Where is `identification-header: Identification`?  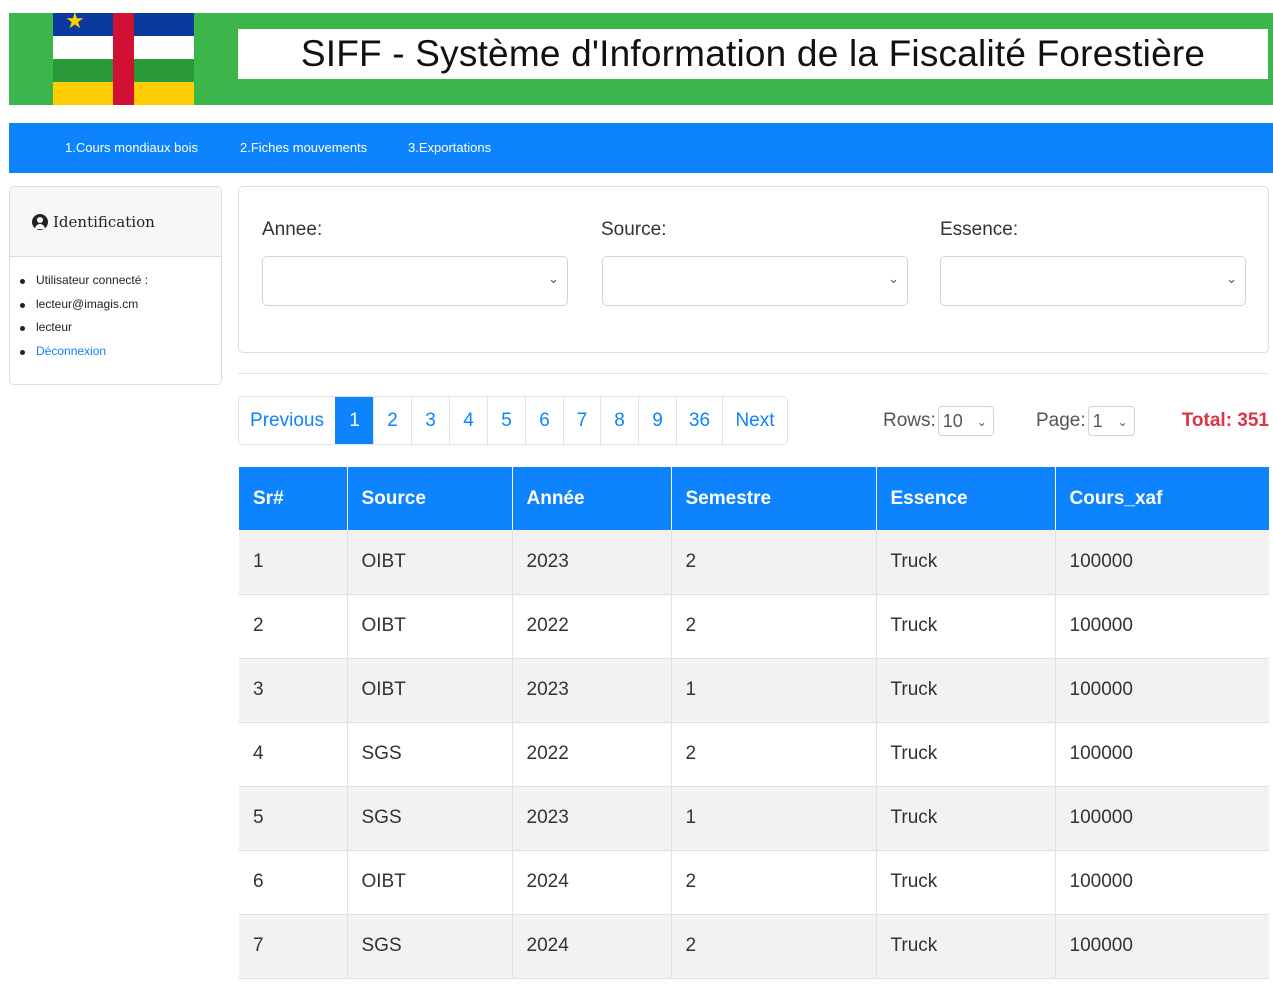 identification-header: Identification is located at coordinates (115, 222).